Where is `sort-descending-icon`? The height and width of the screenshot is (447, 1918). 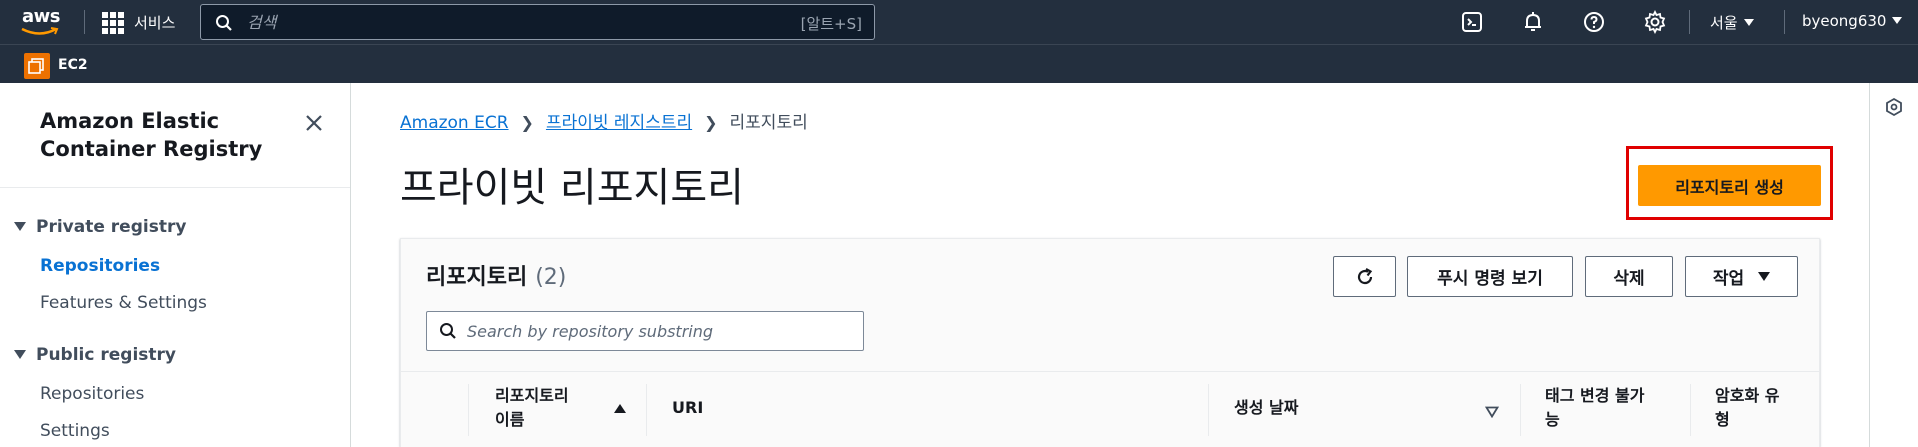 sort-descending-icon is located at coordinates (1492, 412).